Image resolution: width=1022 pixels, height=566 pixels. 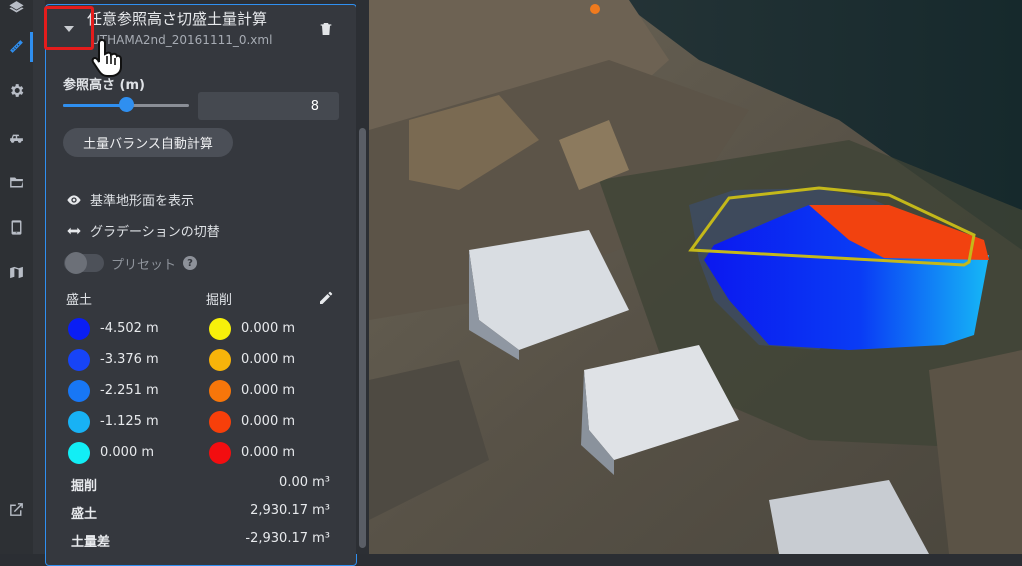 I want to click on cut-header: 掘削, so click(x=219, y=300).